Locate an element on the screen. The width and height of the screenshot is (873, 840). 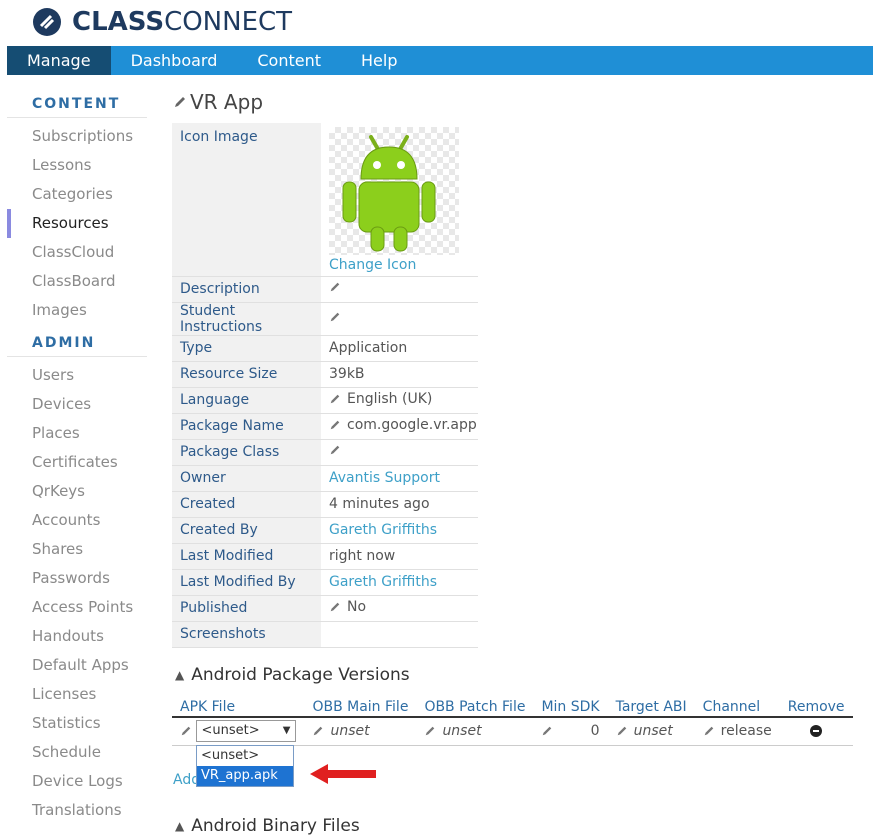
column-header: OBB Patch File is located at coordinates (475, 707).